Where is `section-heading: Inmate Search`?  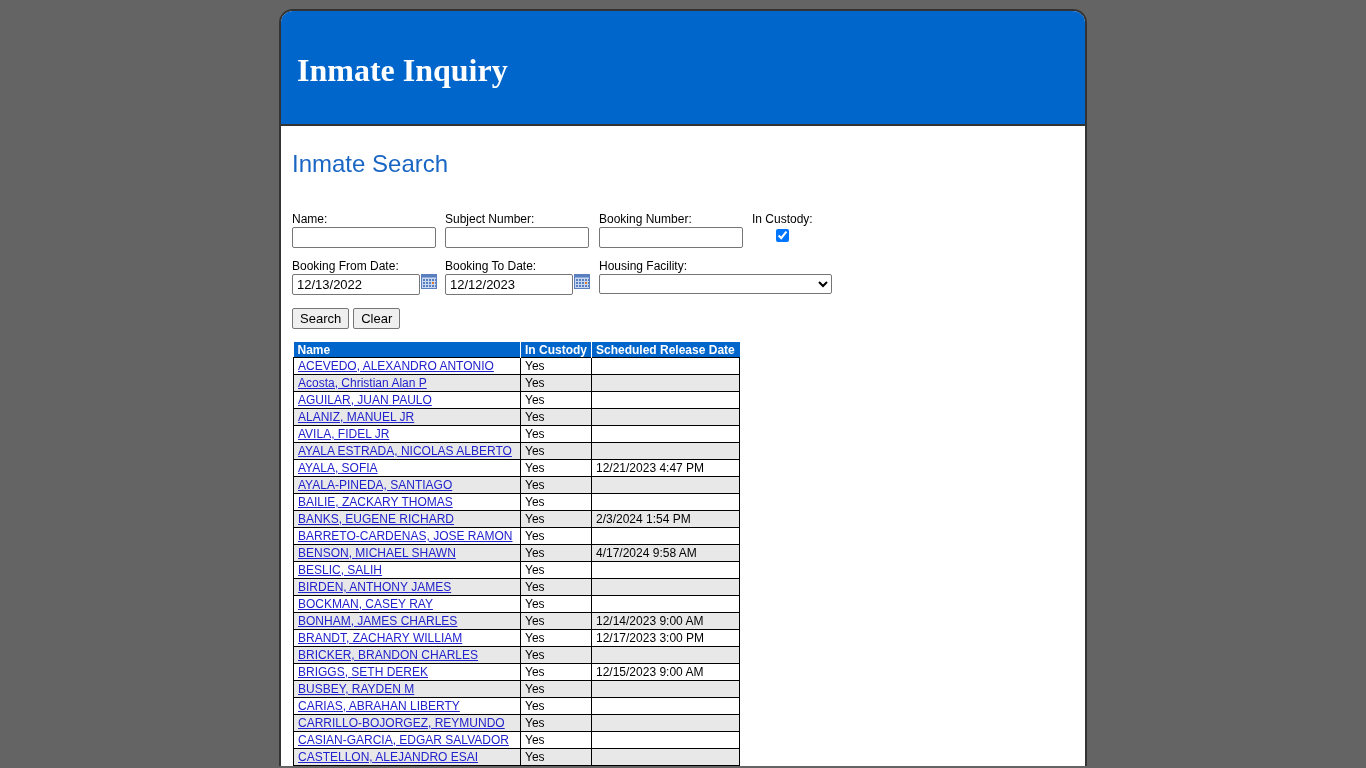
section-heading: Inmate Search is located at coordinates (371, 164).